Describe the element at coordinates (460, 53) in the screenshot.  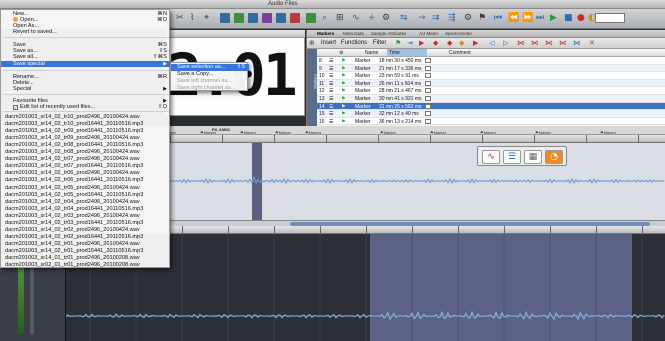
I see `column-comment: Comment` at that location.